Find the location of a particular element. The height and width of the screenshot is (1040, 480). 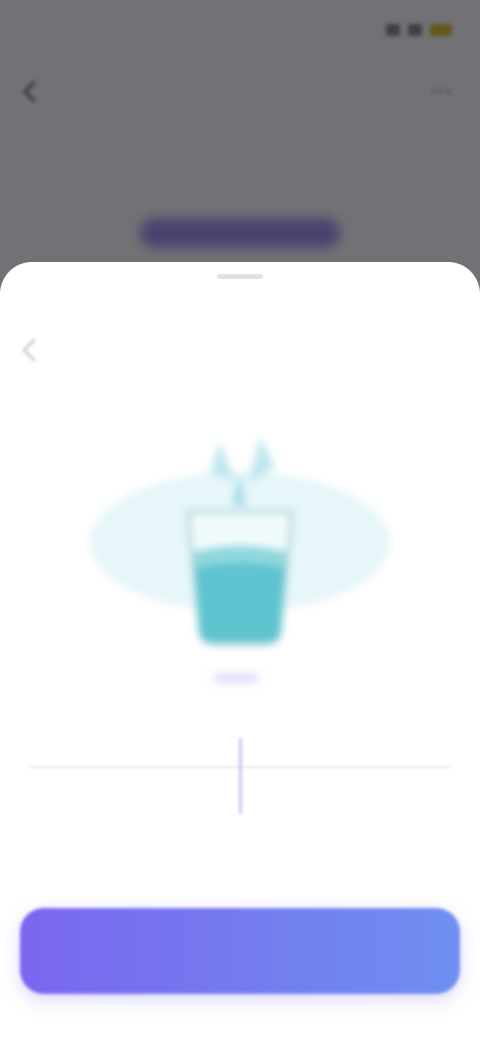

water-glass-icon is located at coordinates (240, 541).